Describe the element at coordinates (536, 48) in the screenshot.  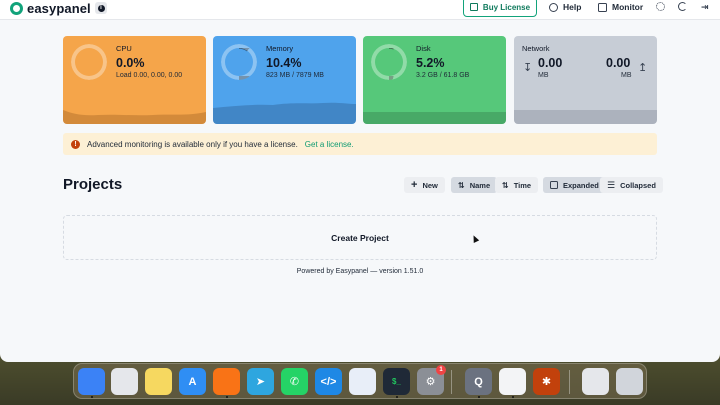
I see `network-label: Network` at that location.